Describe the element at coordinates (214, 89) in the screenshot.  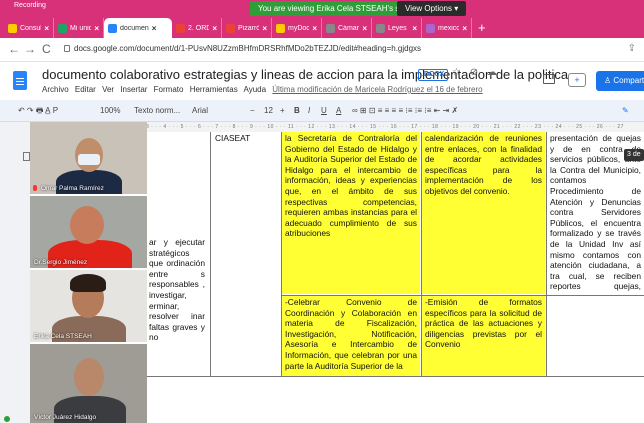
I see `menu-herramientas: Herramientas` at that location.